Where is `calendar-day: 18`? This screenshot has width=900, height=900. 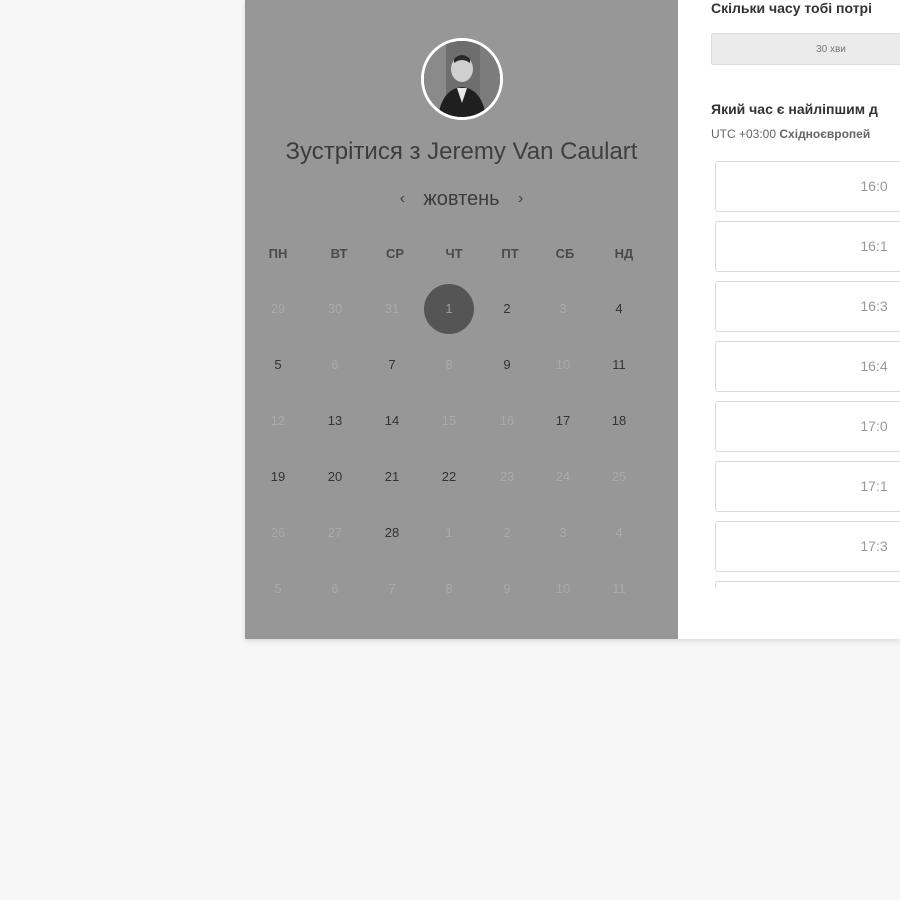 calendar-day: 18 is located at coordinates (619, 421).